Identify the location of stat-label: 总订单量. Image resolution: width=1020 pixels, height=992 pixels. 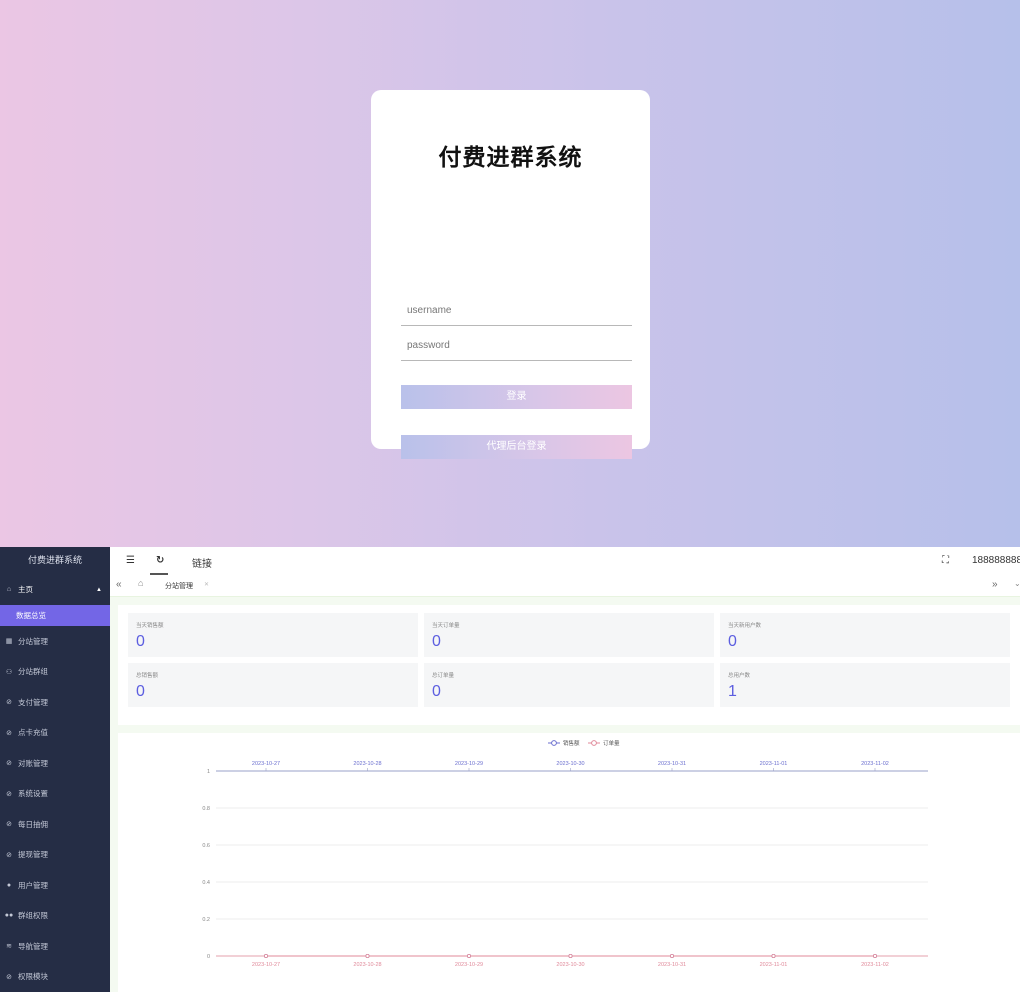
(443, 676).